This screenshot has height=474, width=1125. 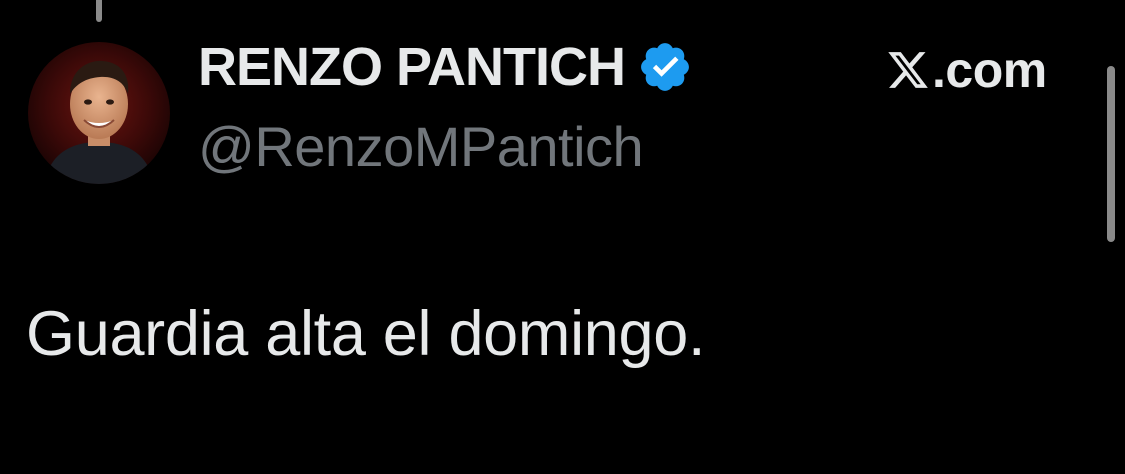 What do you see at coordinates (99, 11) in the screenshot?
I see `top-tick-mark` at bounding box center [99, 11].